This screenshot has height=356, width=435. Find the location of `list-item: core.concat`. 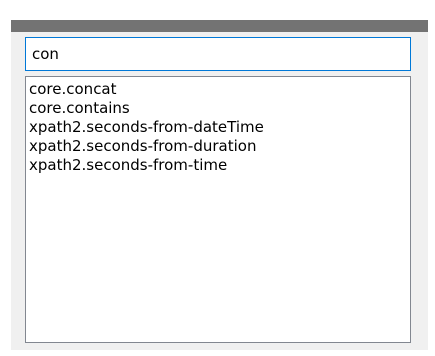

list-item: core.concat is located at coordinates (219, 89).